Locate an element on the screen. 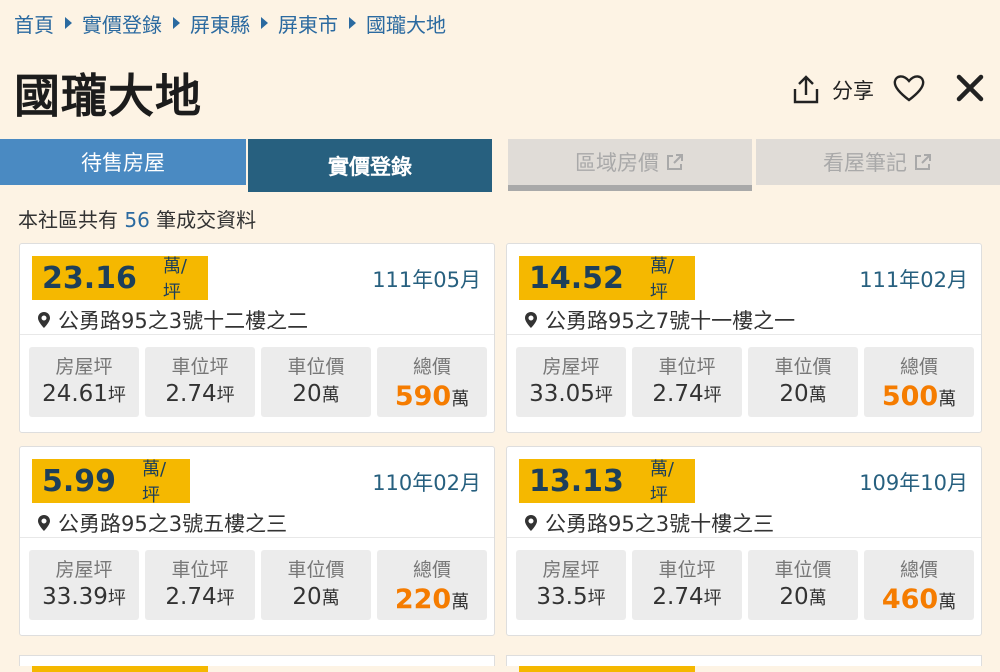  tab-underline is located at coordinates (630, 188).